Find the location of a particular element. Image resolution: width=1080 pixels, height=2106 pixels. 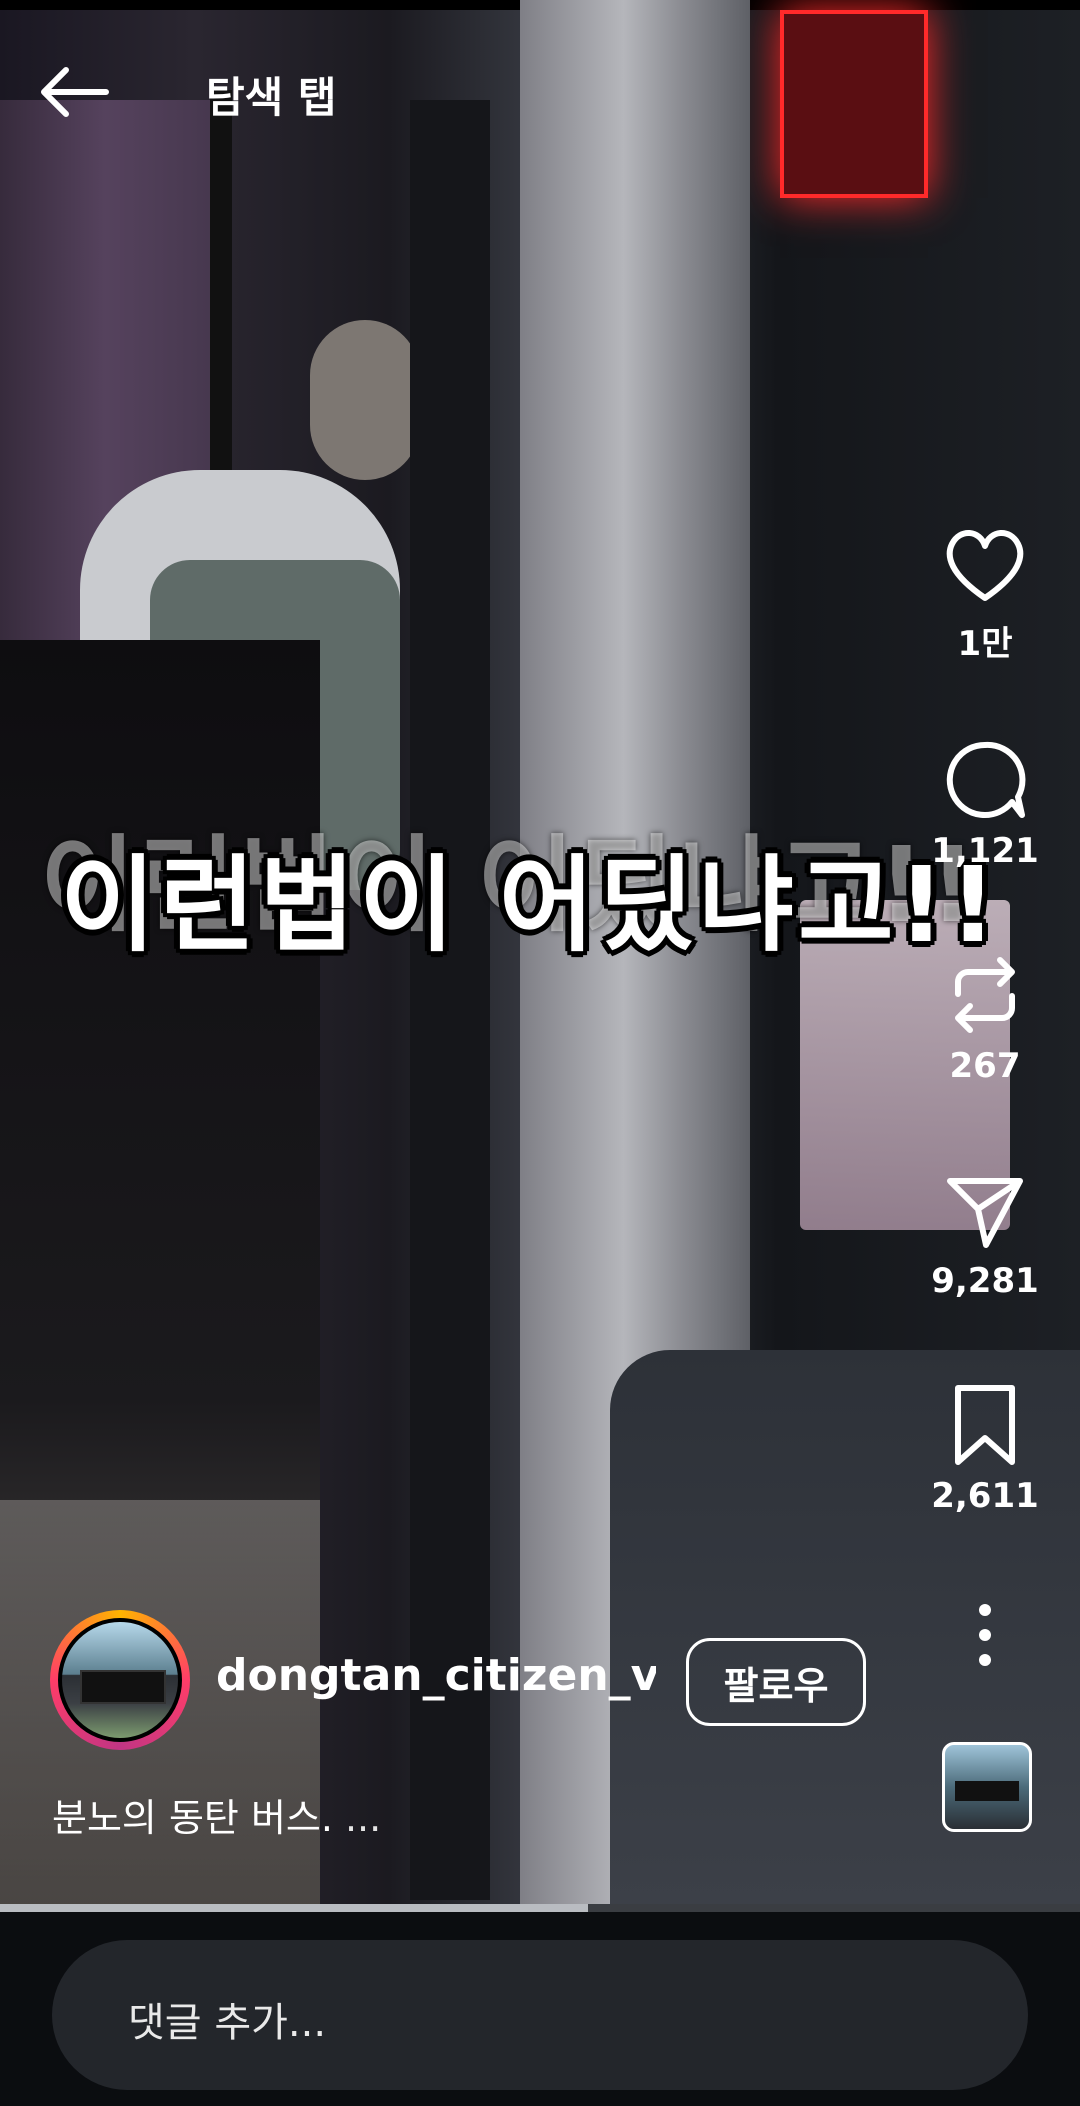

bus-door-frame is located at coordinates (450, 1000).